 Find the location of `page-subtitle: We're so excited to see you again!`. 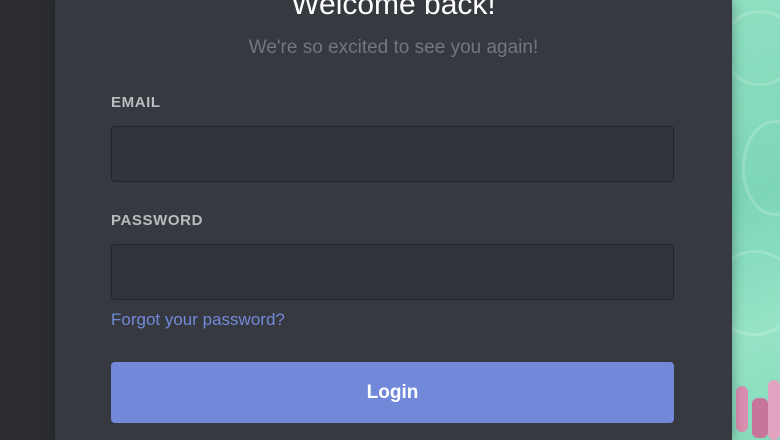

page-subtitle: We're so excited to see you again! is located at coordinates (393, 47).